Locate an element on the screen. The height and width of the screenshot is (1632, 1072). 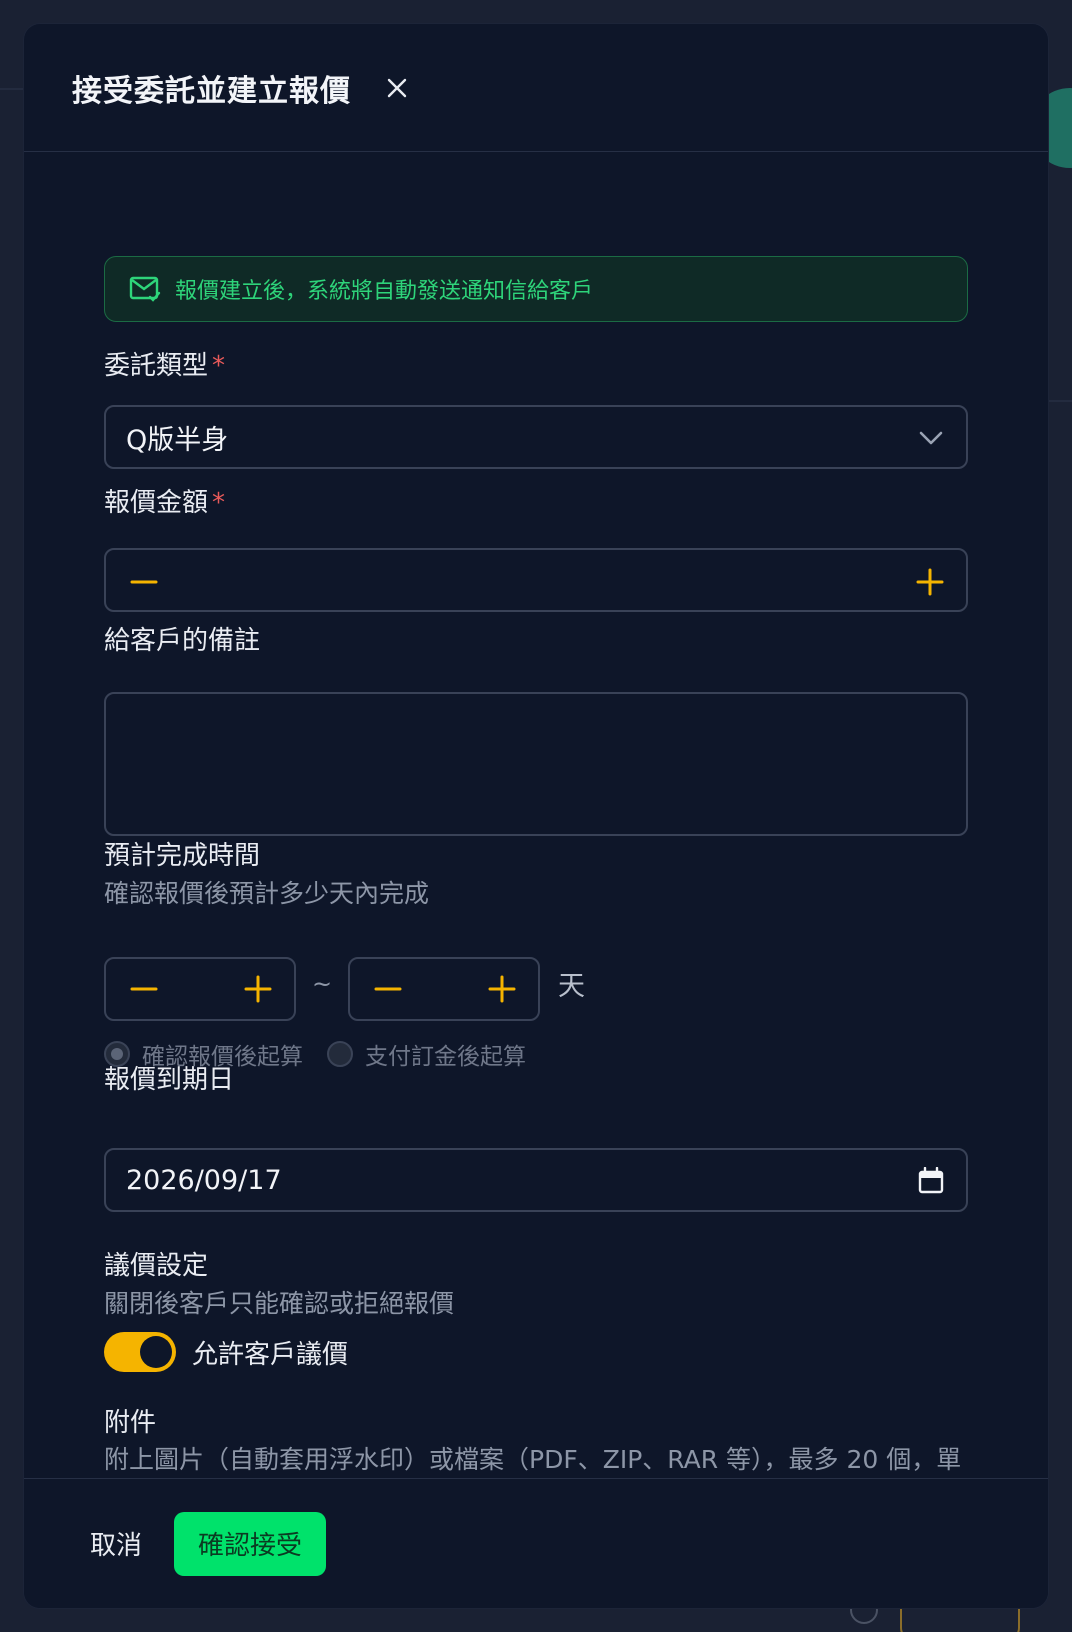
attachments-label: 附件 is located at coordinates (130, 1423).